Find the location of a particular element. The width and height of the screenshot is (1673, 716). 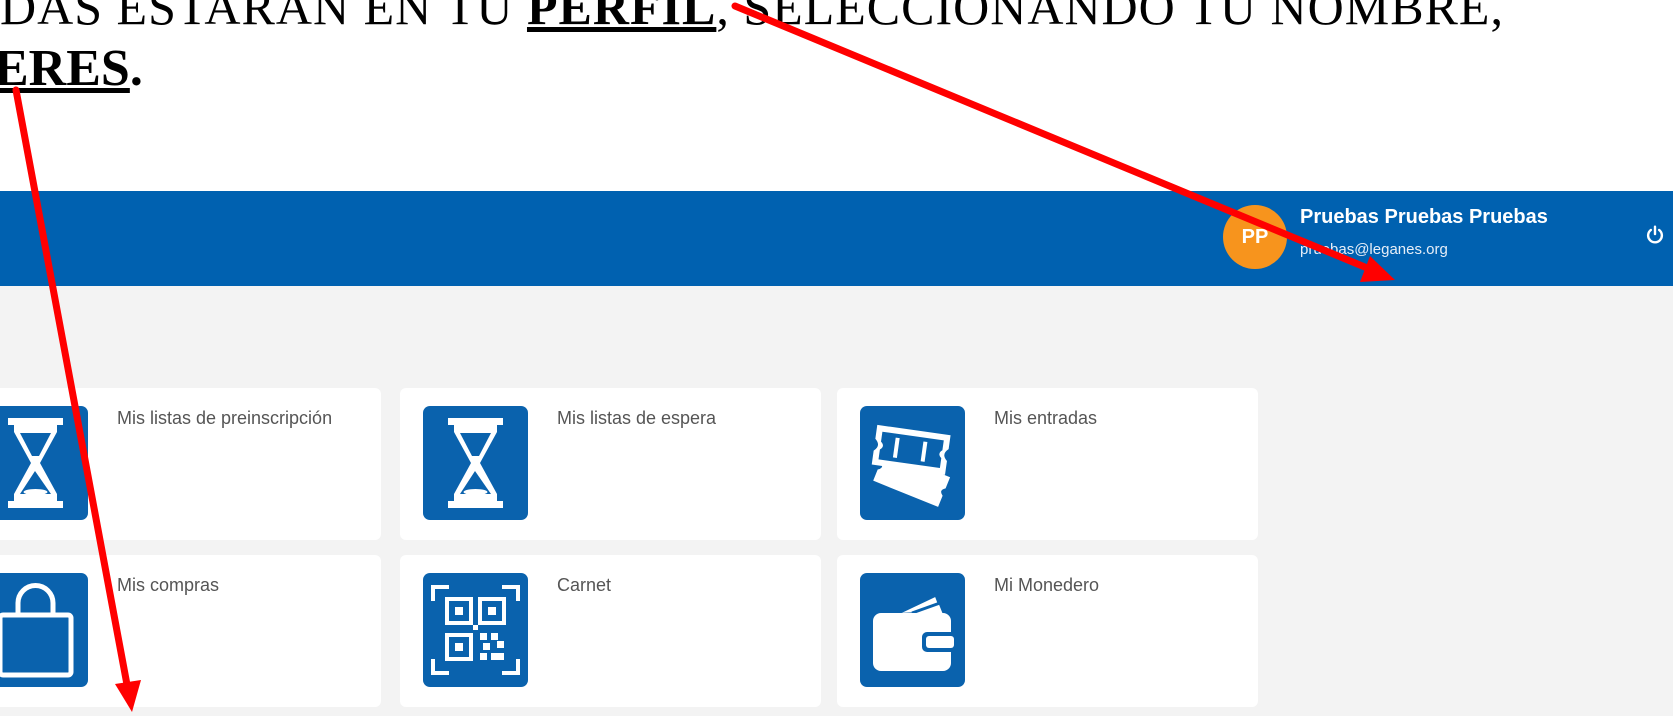

avatar: PP is located at coordinates (1255, 237).